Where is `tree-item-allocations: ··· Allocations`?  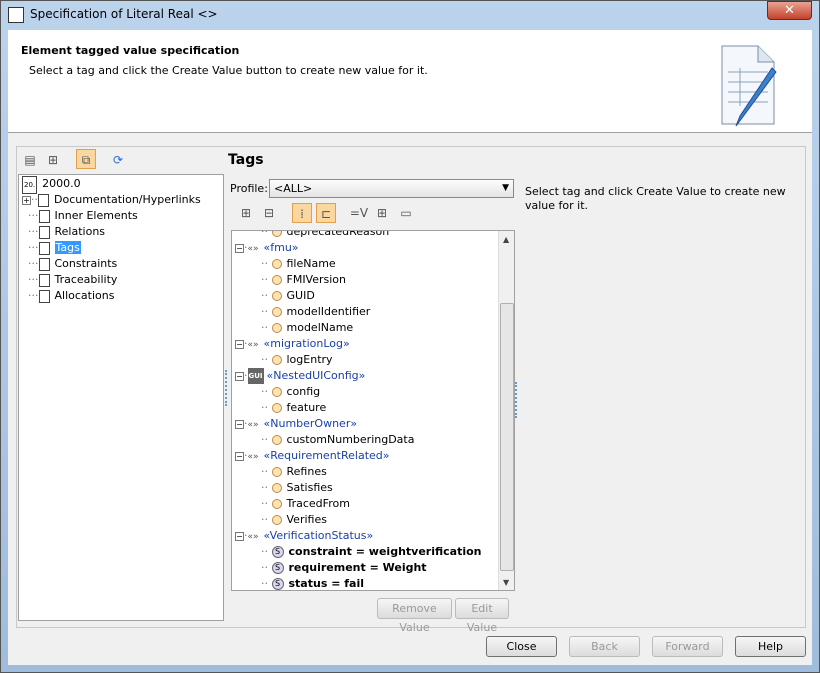 tree-item-allocations: ··· Allocations is located at coordinates (71, 296).